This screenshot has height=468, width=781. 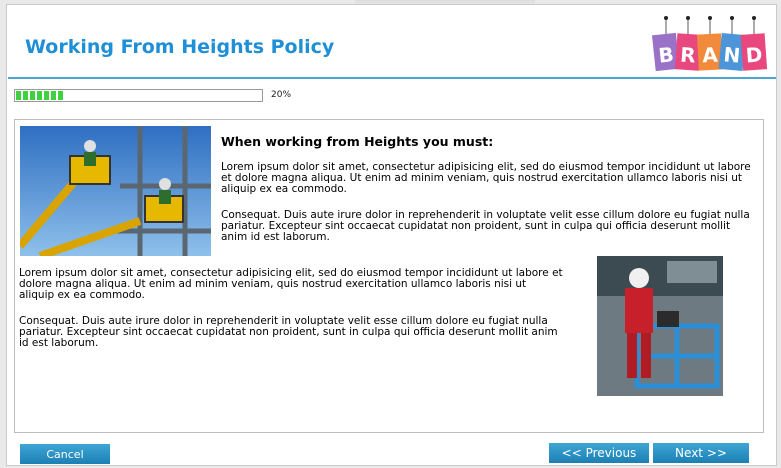 What do you see at coordinates (701, 453) in the screenshot?
I see `next-button: Next >>` at bounding box center [701, 453].